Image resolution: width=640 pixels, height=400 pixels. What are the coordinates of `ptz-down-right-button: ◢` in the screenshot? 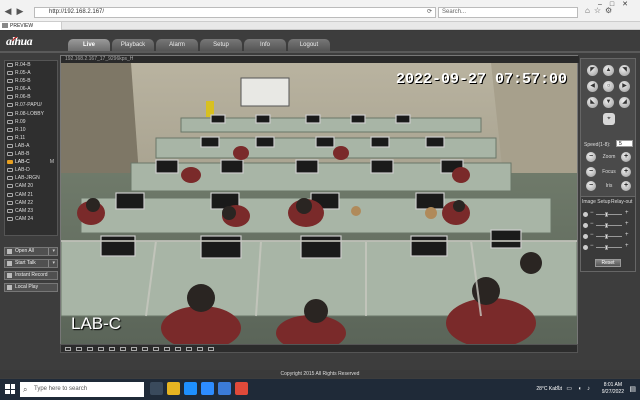 It's located at (624, 102).